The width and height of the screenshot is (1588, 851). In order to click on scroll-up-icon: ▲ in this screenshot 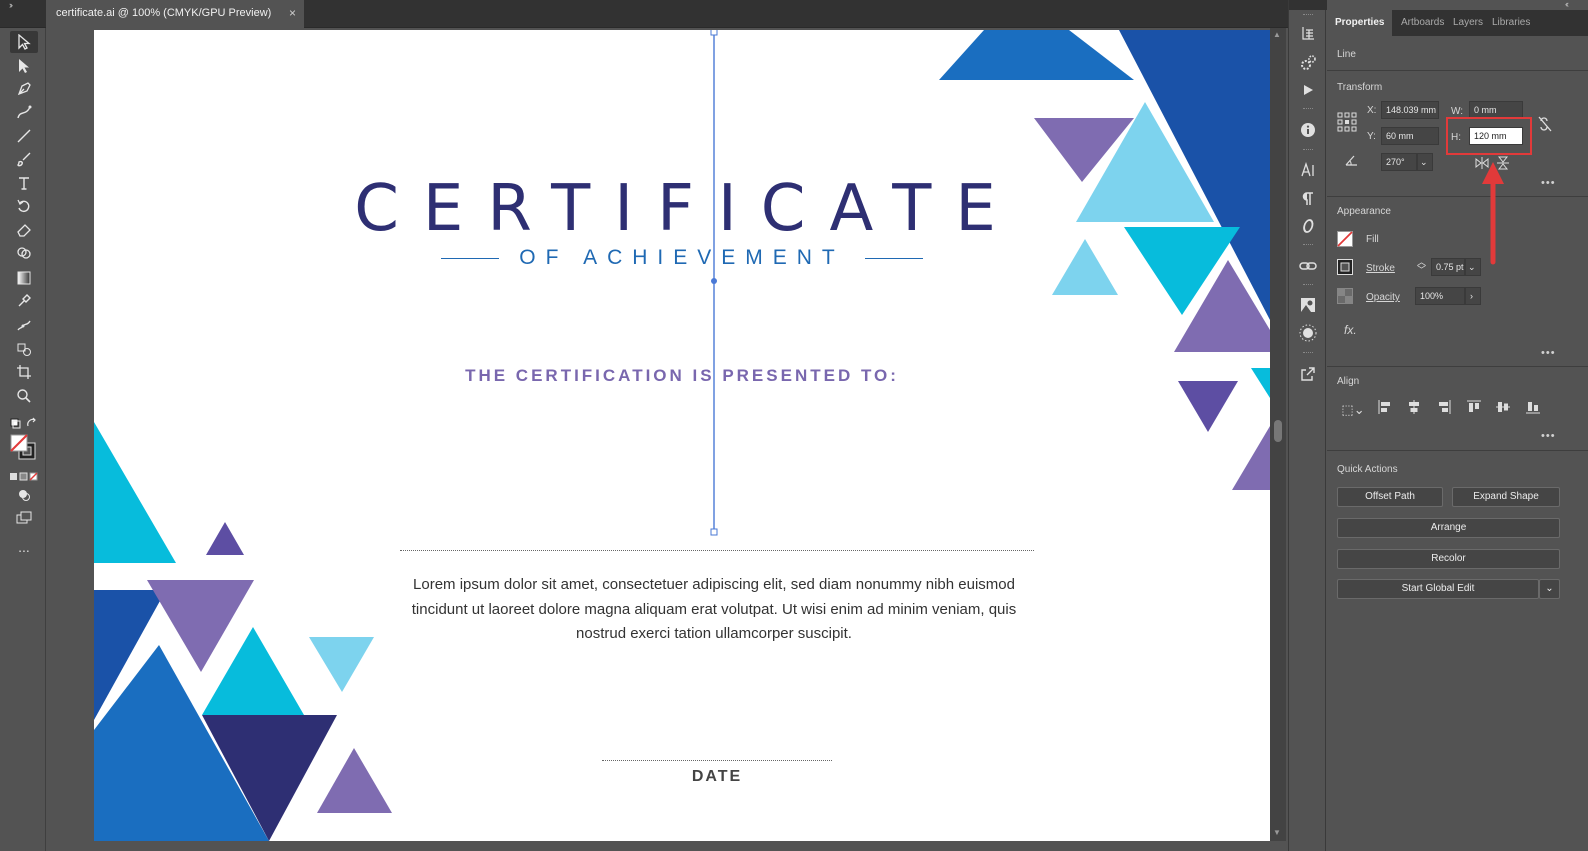, I will do `click(1277, 34)`.